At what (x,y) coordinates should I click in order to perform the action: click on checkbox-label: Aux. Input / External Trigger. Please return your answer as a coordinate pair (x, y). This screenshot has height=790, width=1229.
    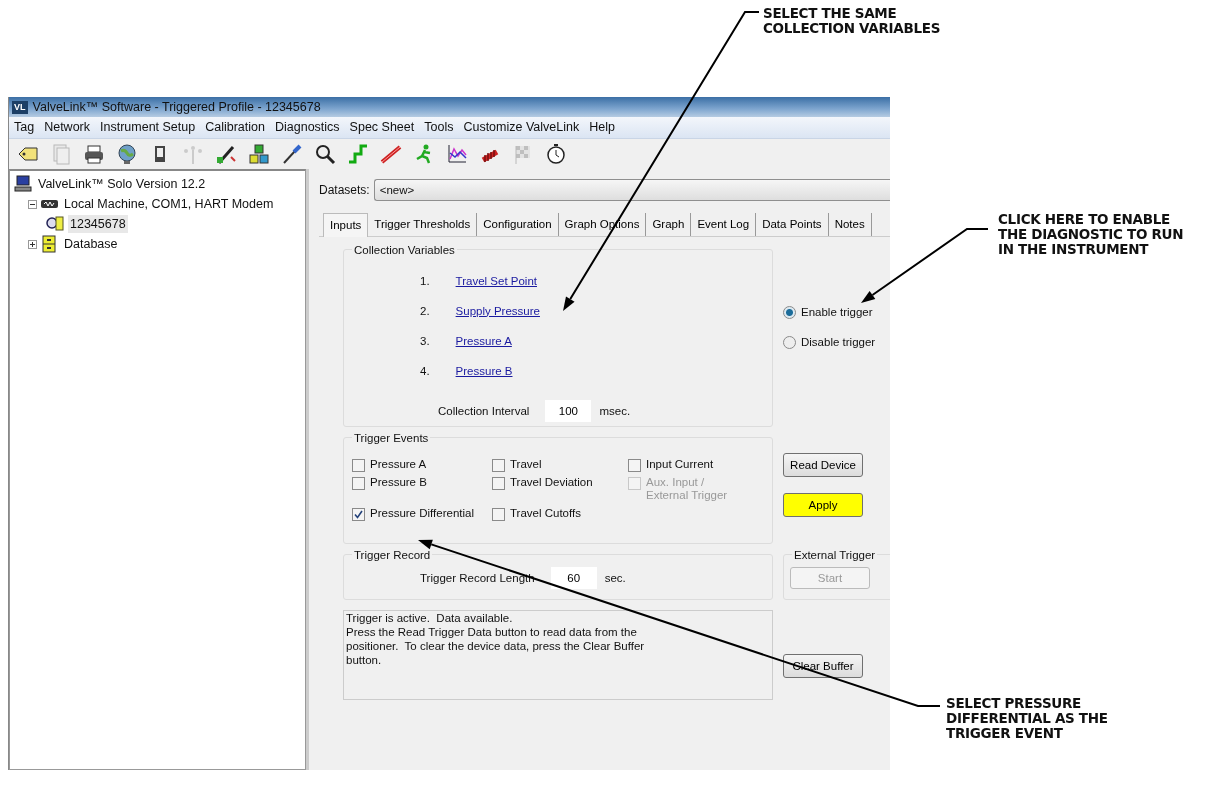
    Looking at the image, I should click on (687, 489).